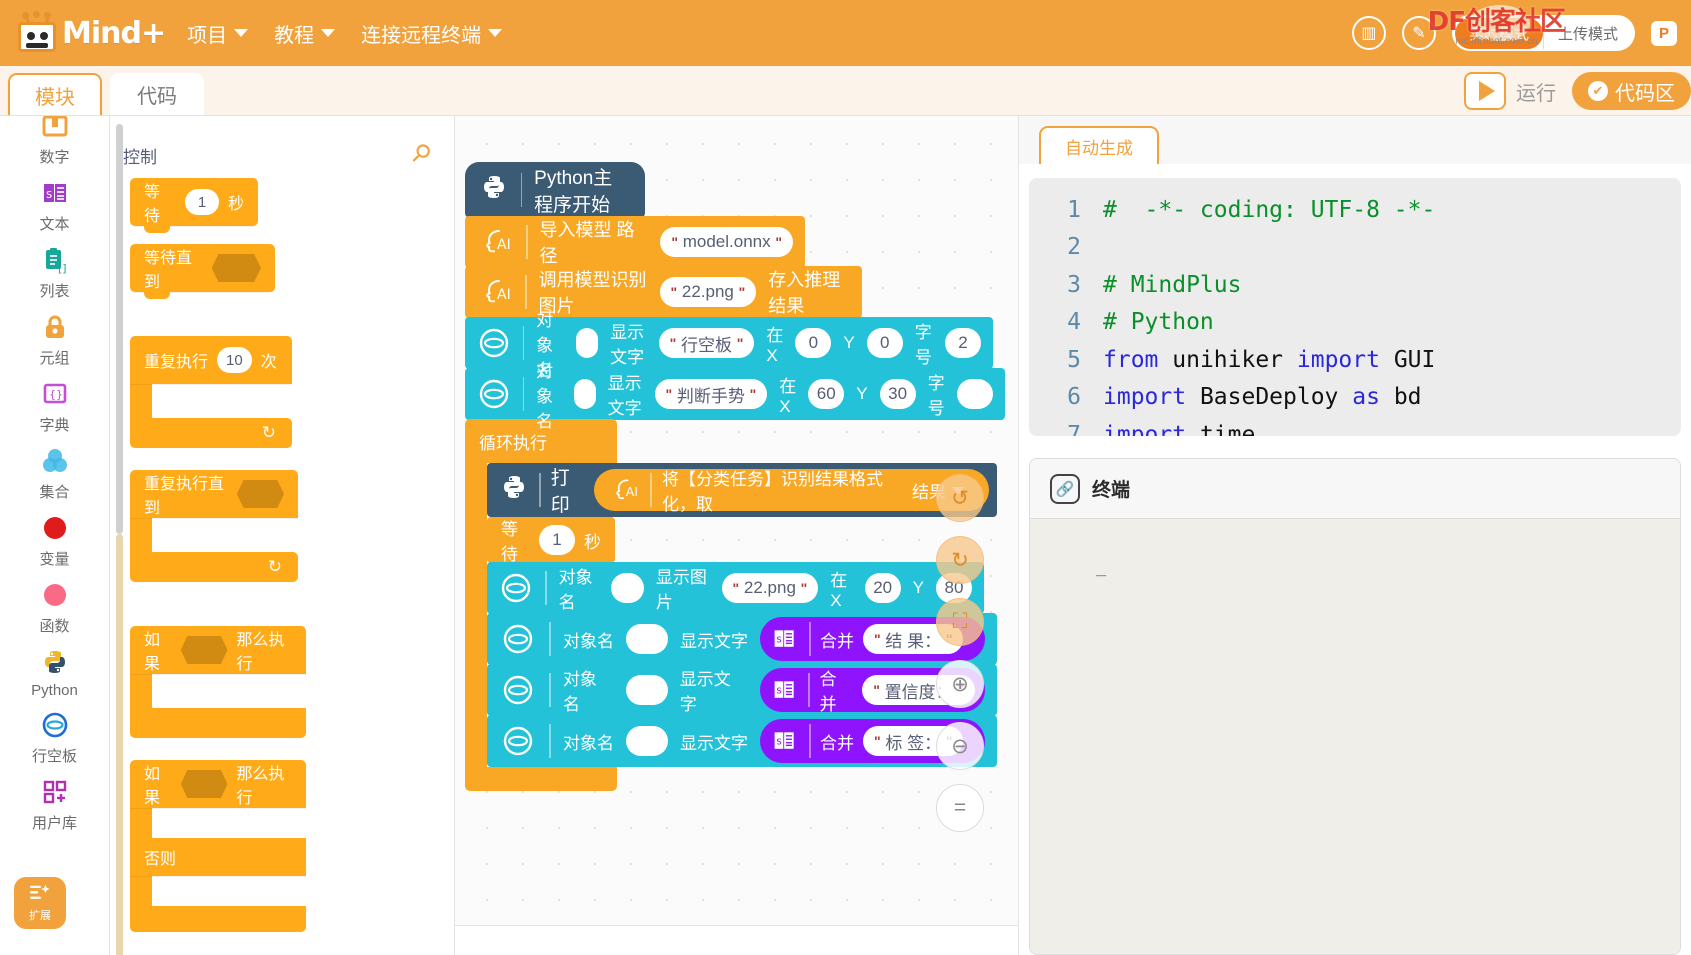 This screenshot has width=1691, height=955. Describe the element at coordinates (54, 205) in the screenshot. I see `sidebar-item-text: s 文本` at that location.